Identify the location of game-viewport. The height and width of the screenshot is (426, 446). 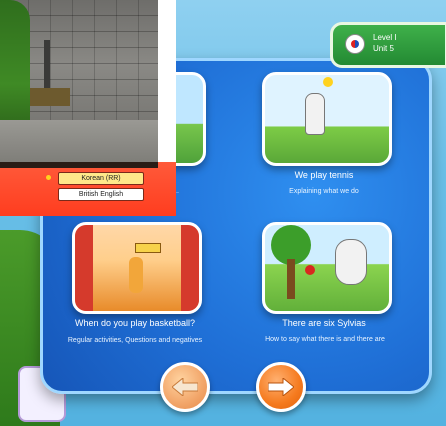
(79, 81).